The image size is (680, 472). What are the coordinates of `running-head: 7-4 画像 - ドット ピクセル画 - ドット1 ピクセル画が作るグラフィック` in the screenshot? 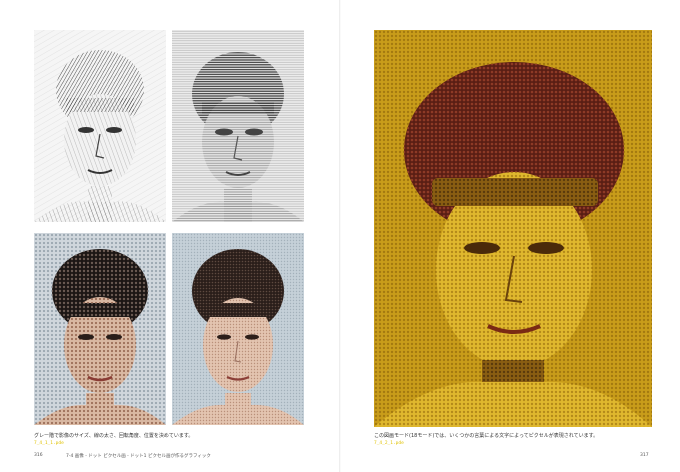 It's located at (138, 456).